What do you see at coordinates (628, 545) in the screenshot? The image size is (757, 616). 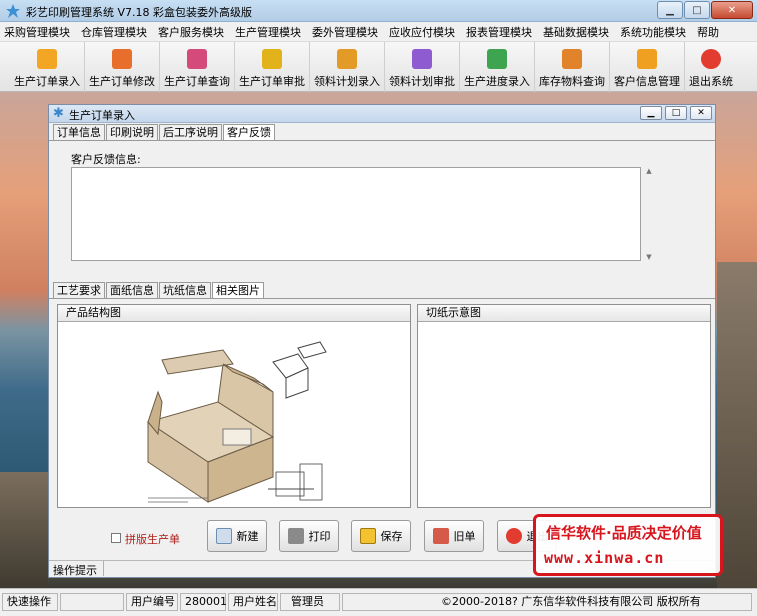 I see `brand-watermark: 信华软件·品质决定价值 www.xinwa.cn` at bounding box center [628, 545].